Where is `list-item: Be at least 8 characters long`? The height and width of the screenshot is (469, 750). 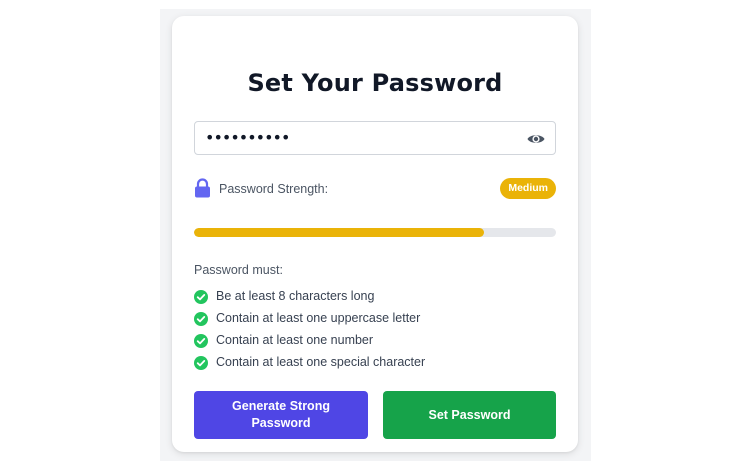
list-item: Be at least 8 characters long is located at coordinates (309, 296).